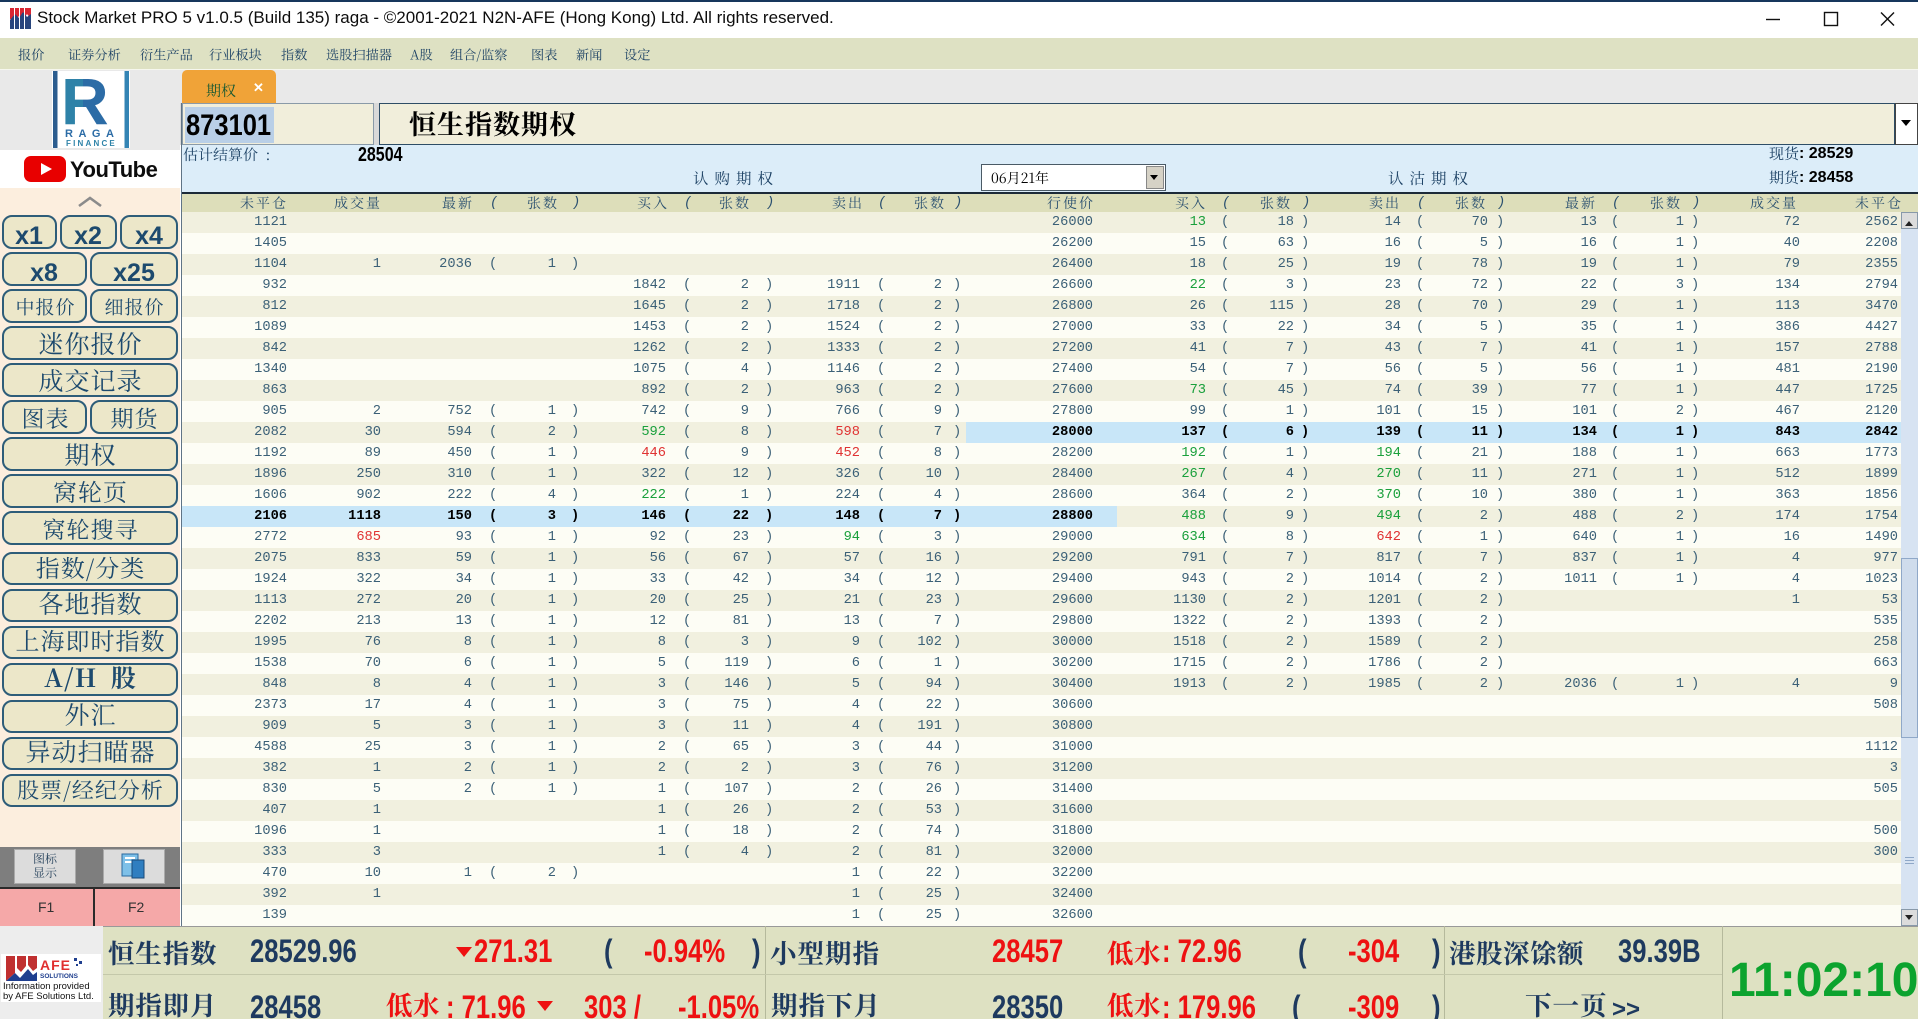 This screenshot has height=1019, width=1918. I want to click on svg-text: FINANCE, so click(91, 143).